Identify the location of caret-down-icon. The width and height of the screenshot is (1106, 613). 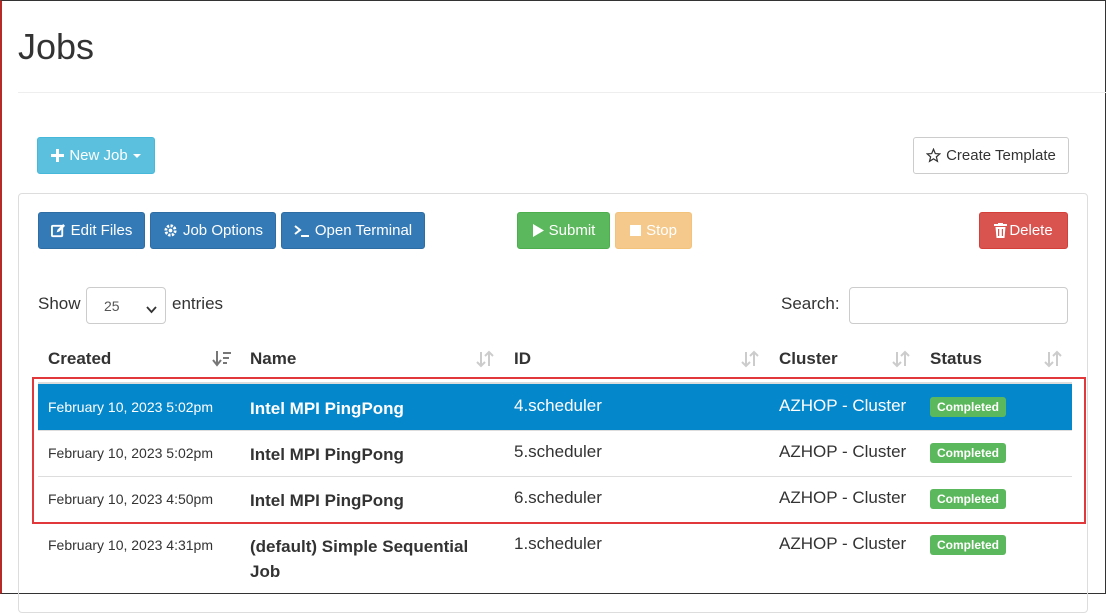
(136, 155).